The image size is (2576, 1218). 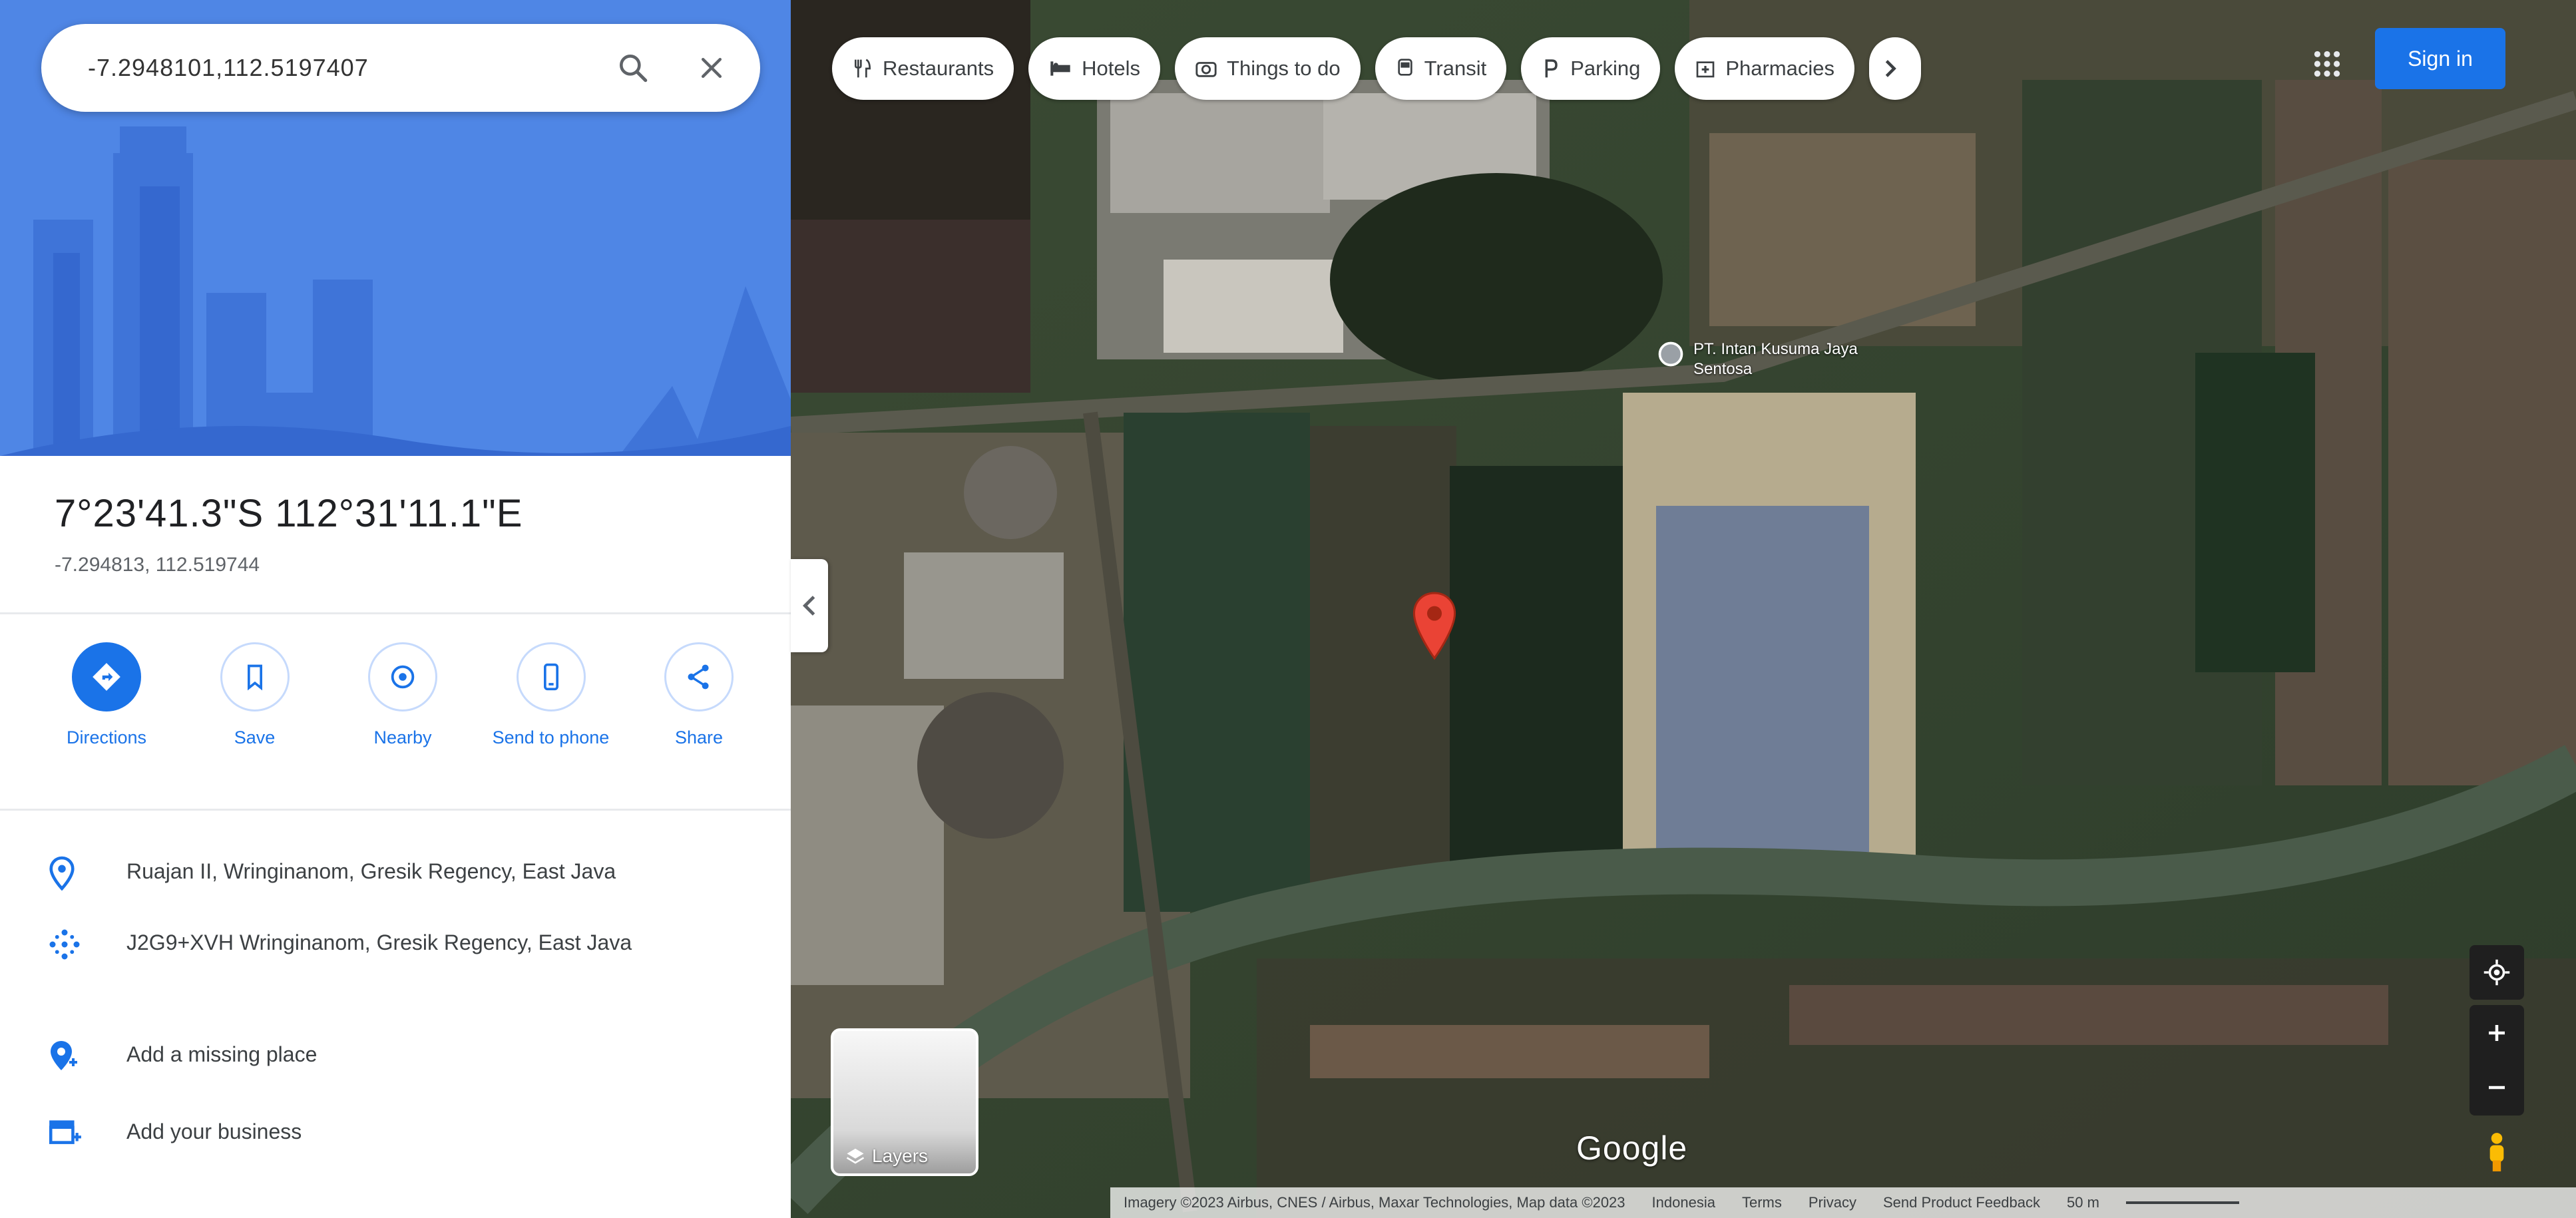 I want to click on scale-bar, so click(x=2182, y=1202).